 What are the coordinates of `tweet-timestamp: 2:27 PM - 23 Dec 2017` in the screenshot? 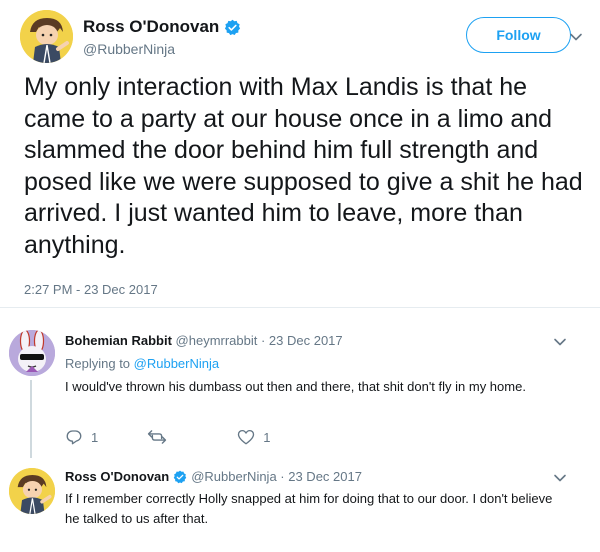 It's located at (91, 289).